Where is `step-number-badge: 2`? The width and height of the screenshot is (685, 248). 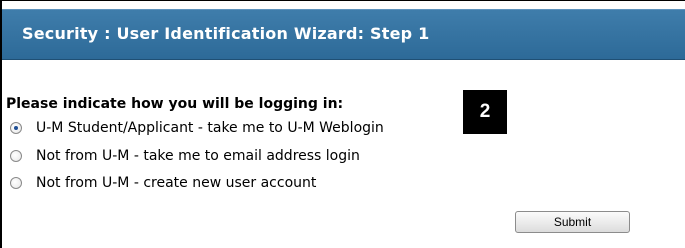 step-number-badge: 2 is located at coordinates (485, 112).